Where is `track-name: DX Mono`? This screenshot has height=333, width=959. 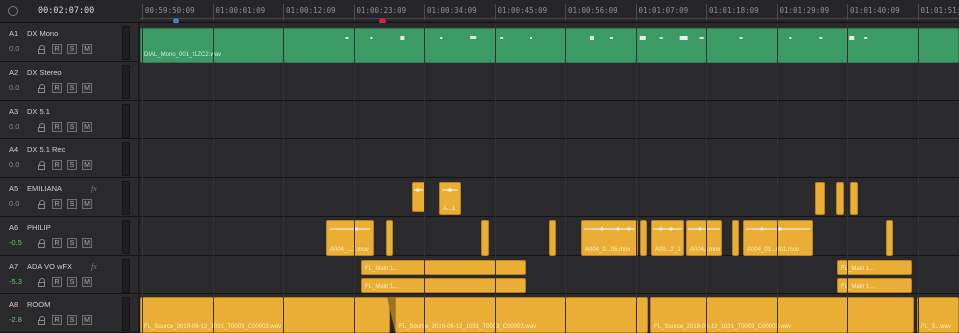
track-name: DX Mono is located at coordinates (42, 33).